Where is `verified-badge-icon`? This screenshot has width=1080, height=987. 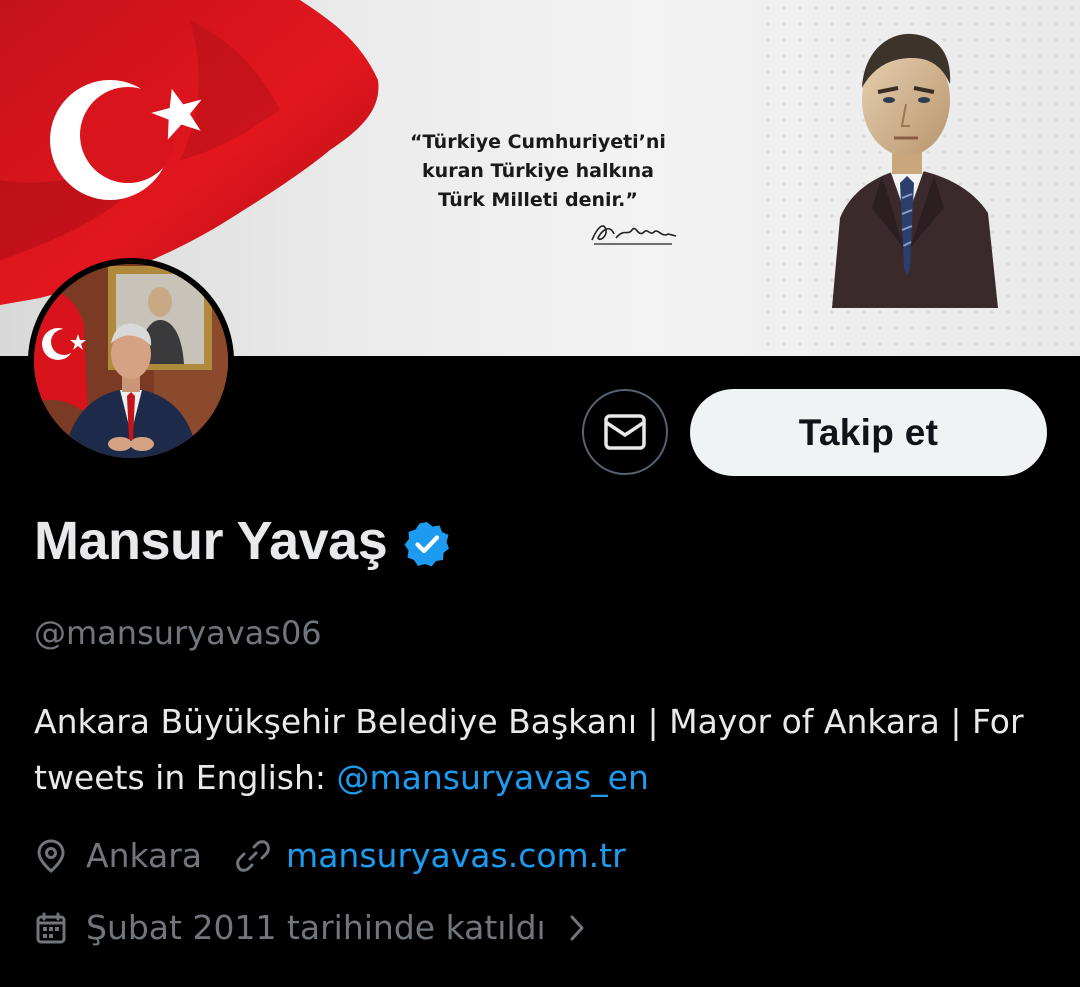 verified-badge-icon is located at coordinates (427, 544).